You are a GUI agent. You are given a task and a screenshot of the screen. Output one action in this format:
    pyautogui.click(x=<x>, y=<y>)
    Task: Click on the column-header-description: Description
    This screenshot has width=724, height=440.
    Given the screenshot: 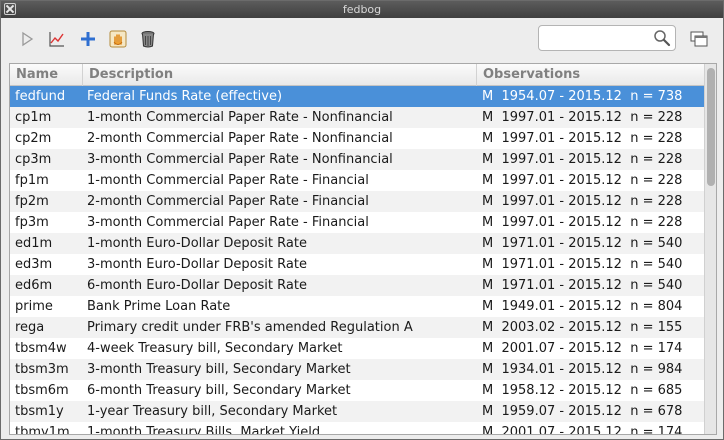 What is the action you would take?
    pyautogui.click(x=280, y=75)
    